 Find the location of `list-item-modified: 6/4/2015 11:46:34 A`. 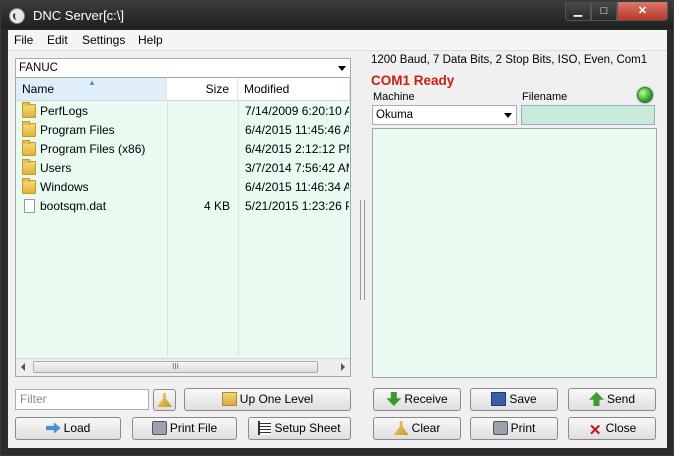

list-item-modified: 6/4/2015 11:46:34 A is located at coordinates (297, 187).